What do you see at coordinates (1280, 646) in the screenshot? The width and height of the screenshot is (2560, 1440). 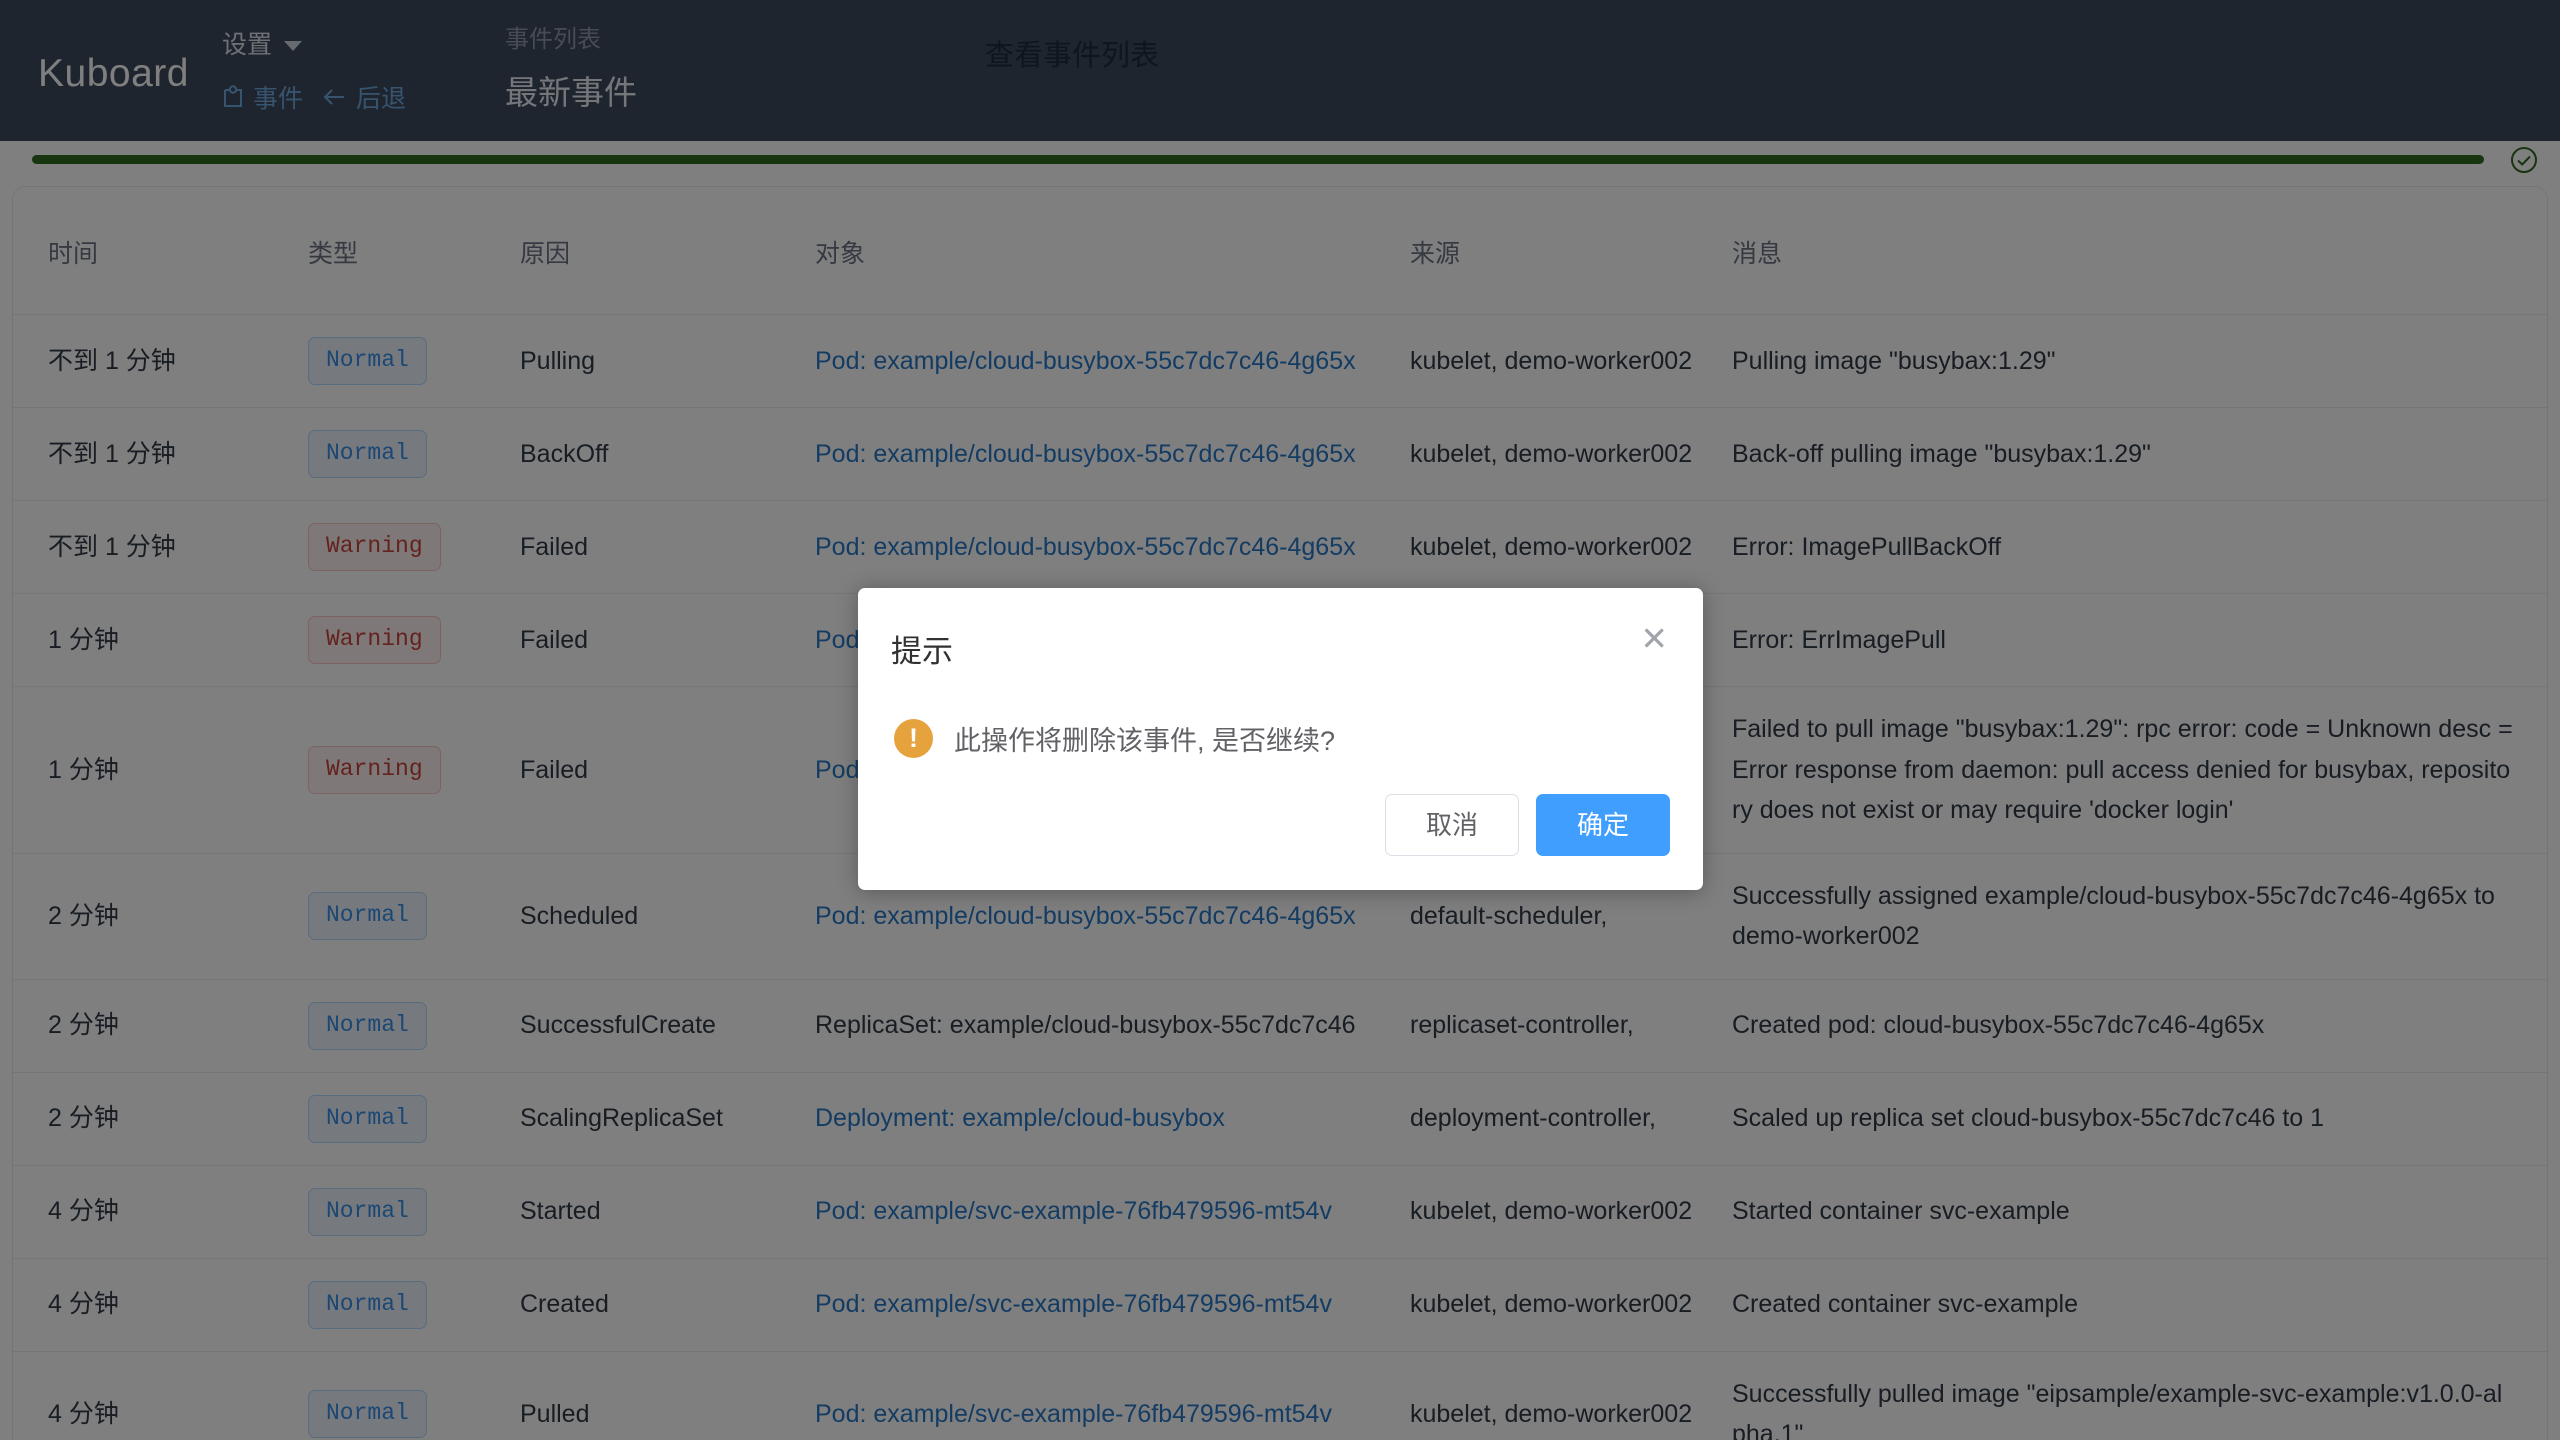 I see `dialog-header: 提示 ✕` at bounding box center [1280, 646].